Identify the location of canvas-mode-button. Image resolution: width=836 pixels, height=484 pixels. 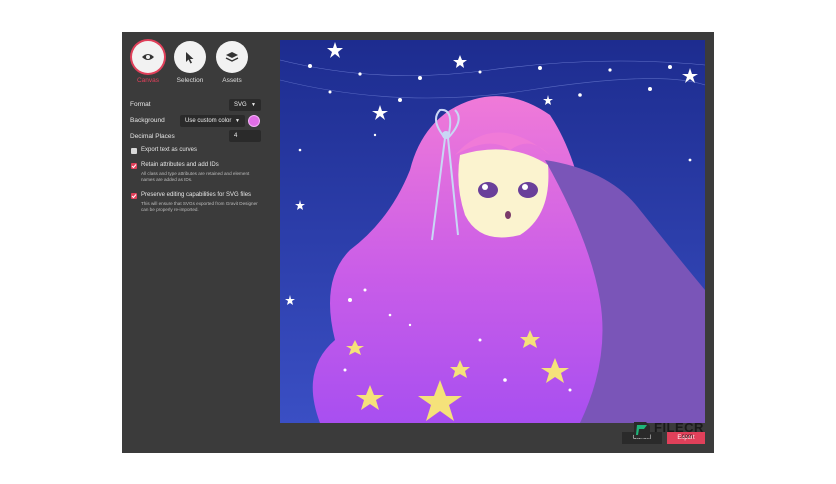
(148, 57).